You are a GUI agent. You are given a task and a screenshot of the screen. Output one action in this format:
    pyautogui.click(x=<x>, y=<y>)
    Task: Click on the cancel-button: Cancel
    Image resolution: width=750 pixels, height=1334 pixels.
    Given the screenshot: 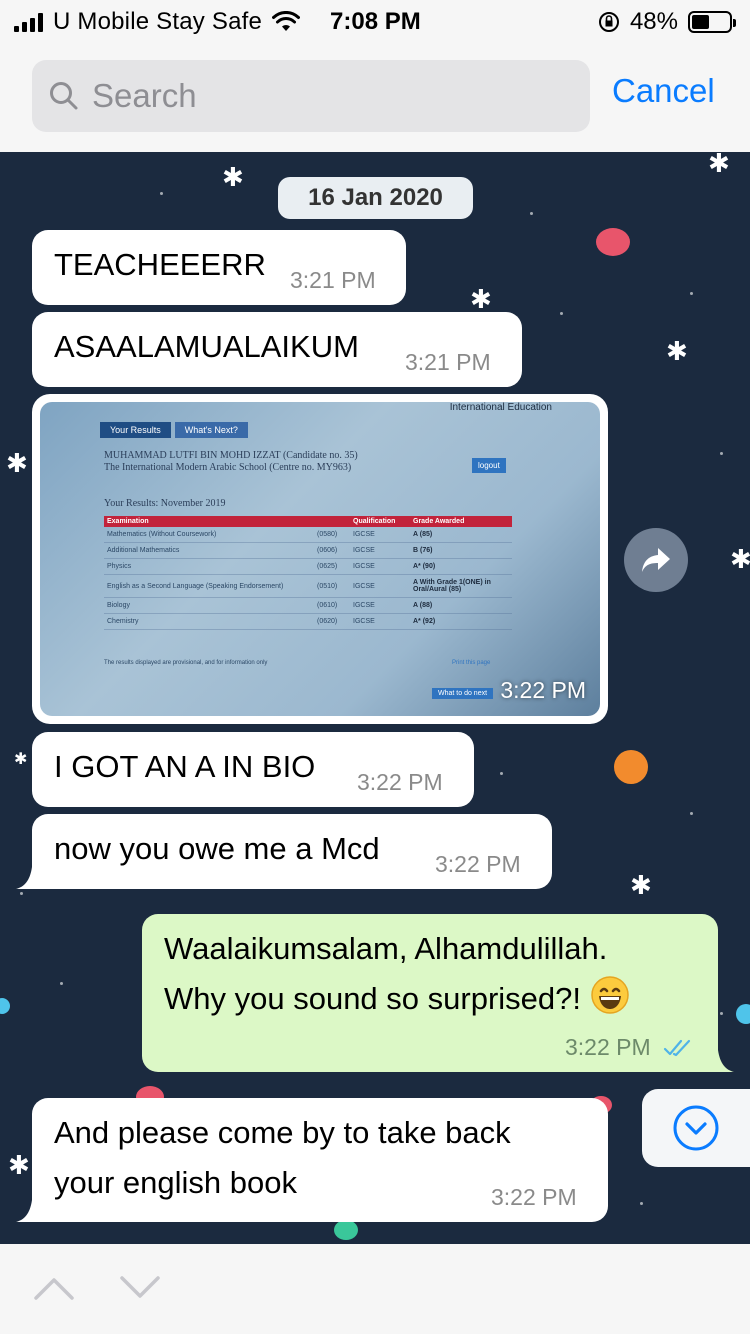 What is the action you would take?
    pyautogui.click(x=663, y=91)
    